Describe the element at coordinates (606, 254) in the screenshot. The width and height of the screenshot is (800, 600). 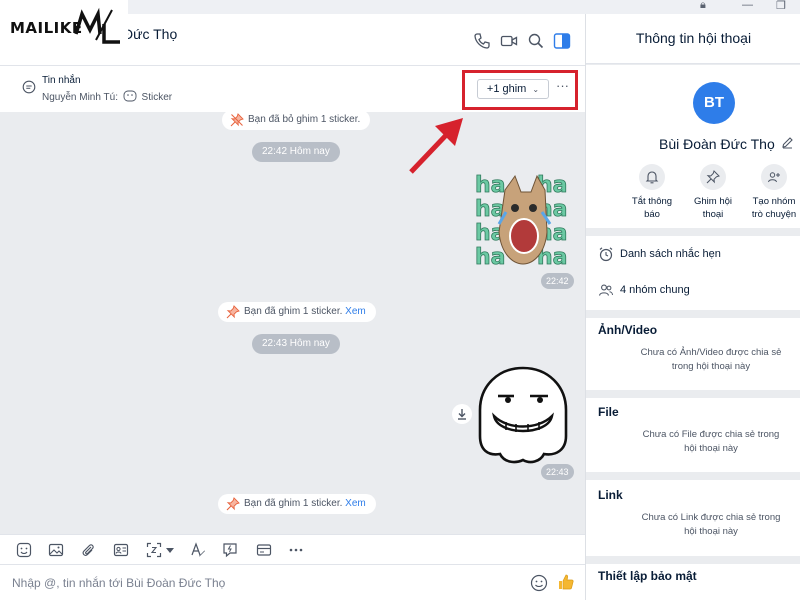
I see `alarm-clock-icon` at that location.